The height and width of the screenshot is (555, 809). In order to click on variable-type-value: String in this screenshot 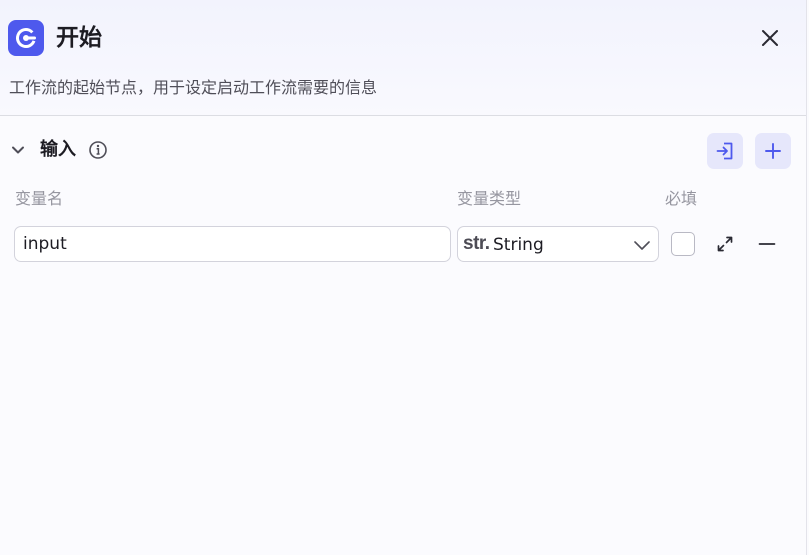, I will do `click(518, 245)`.